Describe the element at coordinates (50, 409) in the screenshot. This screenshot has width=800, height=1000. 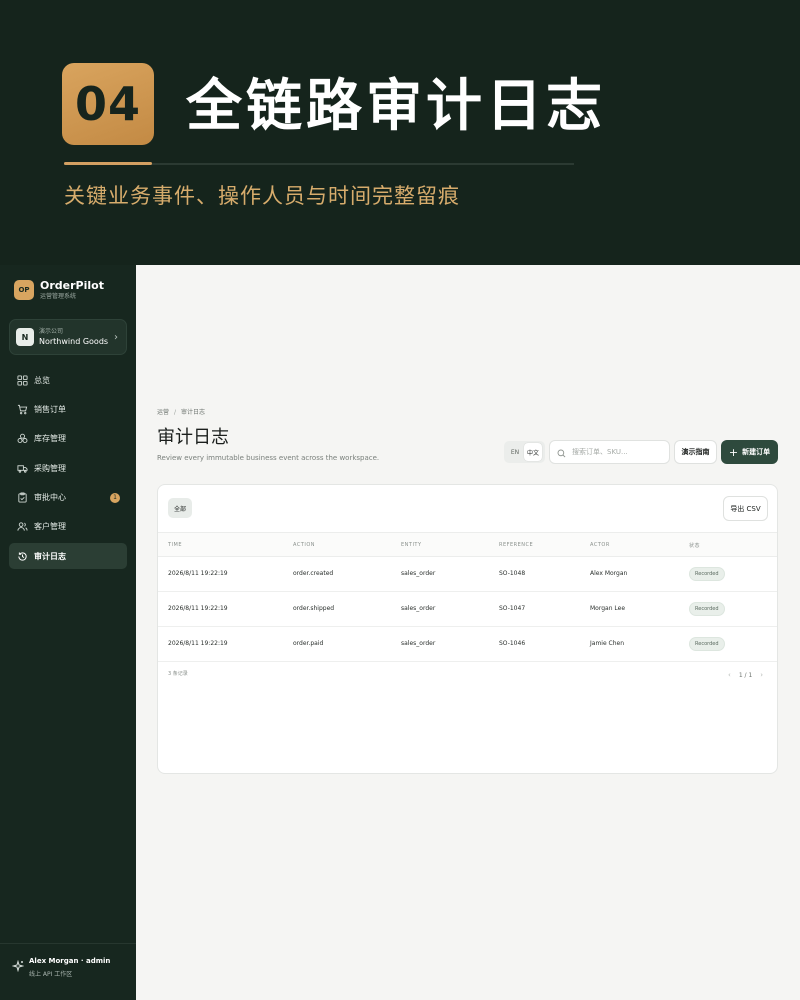
I see `sidebar-item-label: 销售订单` at that location.